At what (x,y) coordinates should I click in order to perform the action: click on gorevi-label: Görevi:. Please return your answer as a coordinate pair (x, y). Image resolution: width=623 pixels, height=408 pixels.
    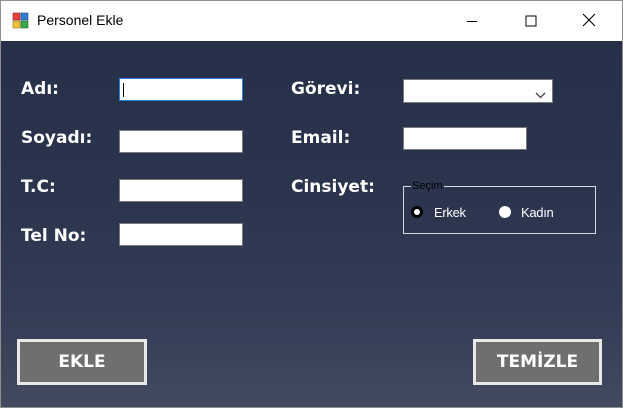
    Looking at the image, I should click on (326, 89).